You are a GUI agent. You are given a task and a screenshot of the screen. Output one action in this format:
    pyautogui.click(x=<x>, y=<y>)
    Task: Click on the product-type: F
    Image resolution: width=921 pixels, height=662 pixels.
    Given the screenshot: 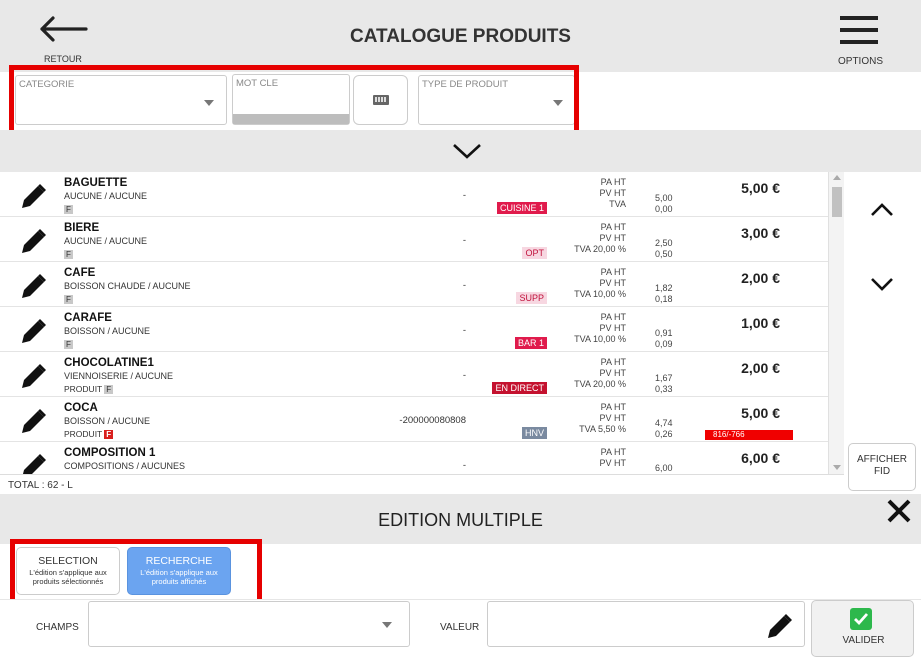 What is the action you would take?
    pyautogui.click(x=68, y=299)
    